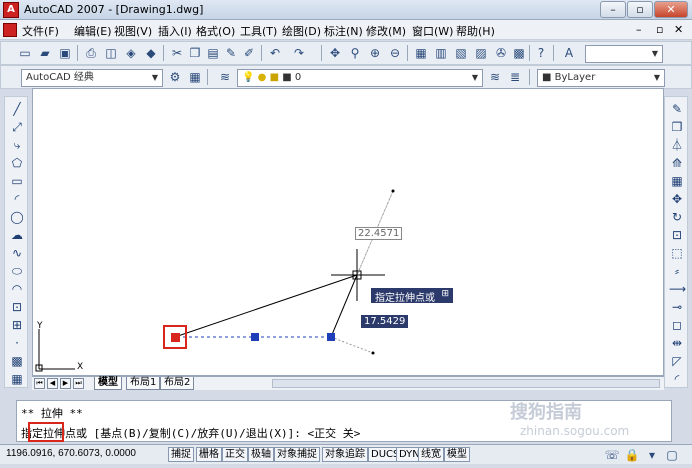 The height and width of the screenshot is (468, 692). What do you see at coordinates (612, 455) in the screenshot?
I see `communication-center-icon: ☏` at bounding box center [612, 455].